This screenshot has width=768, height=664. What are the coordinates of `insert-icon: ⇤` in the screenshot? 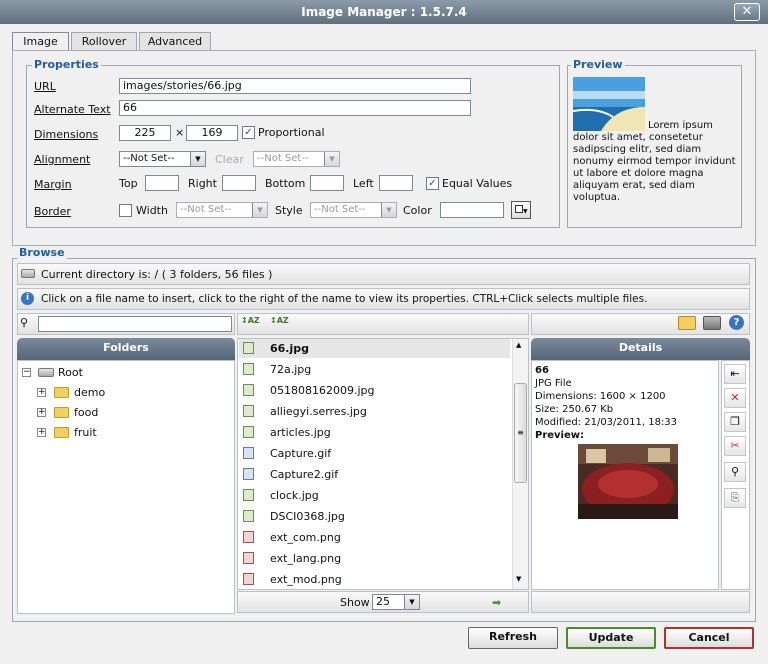 It's located at (735, 374).